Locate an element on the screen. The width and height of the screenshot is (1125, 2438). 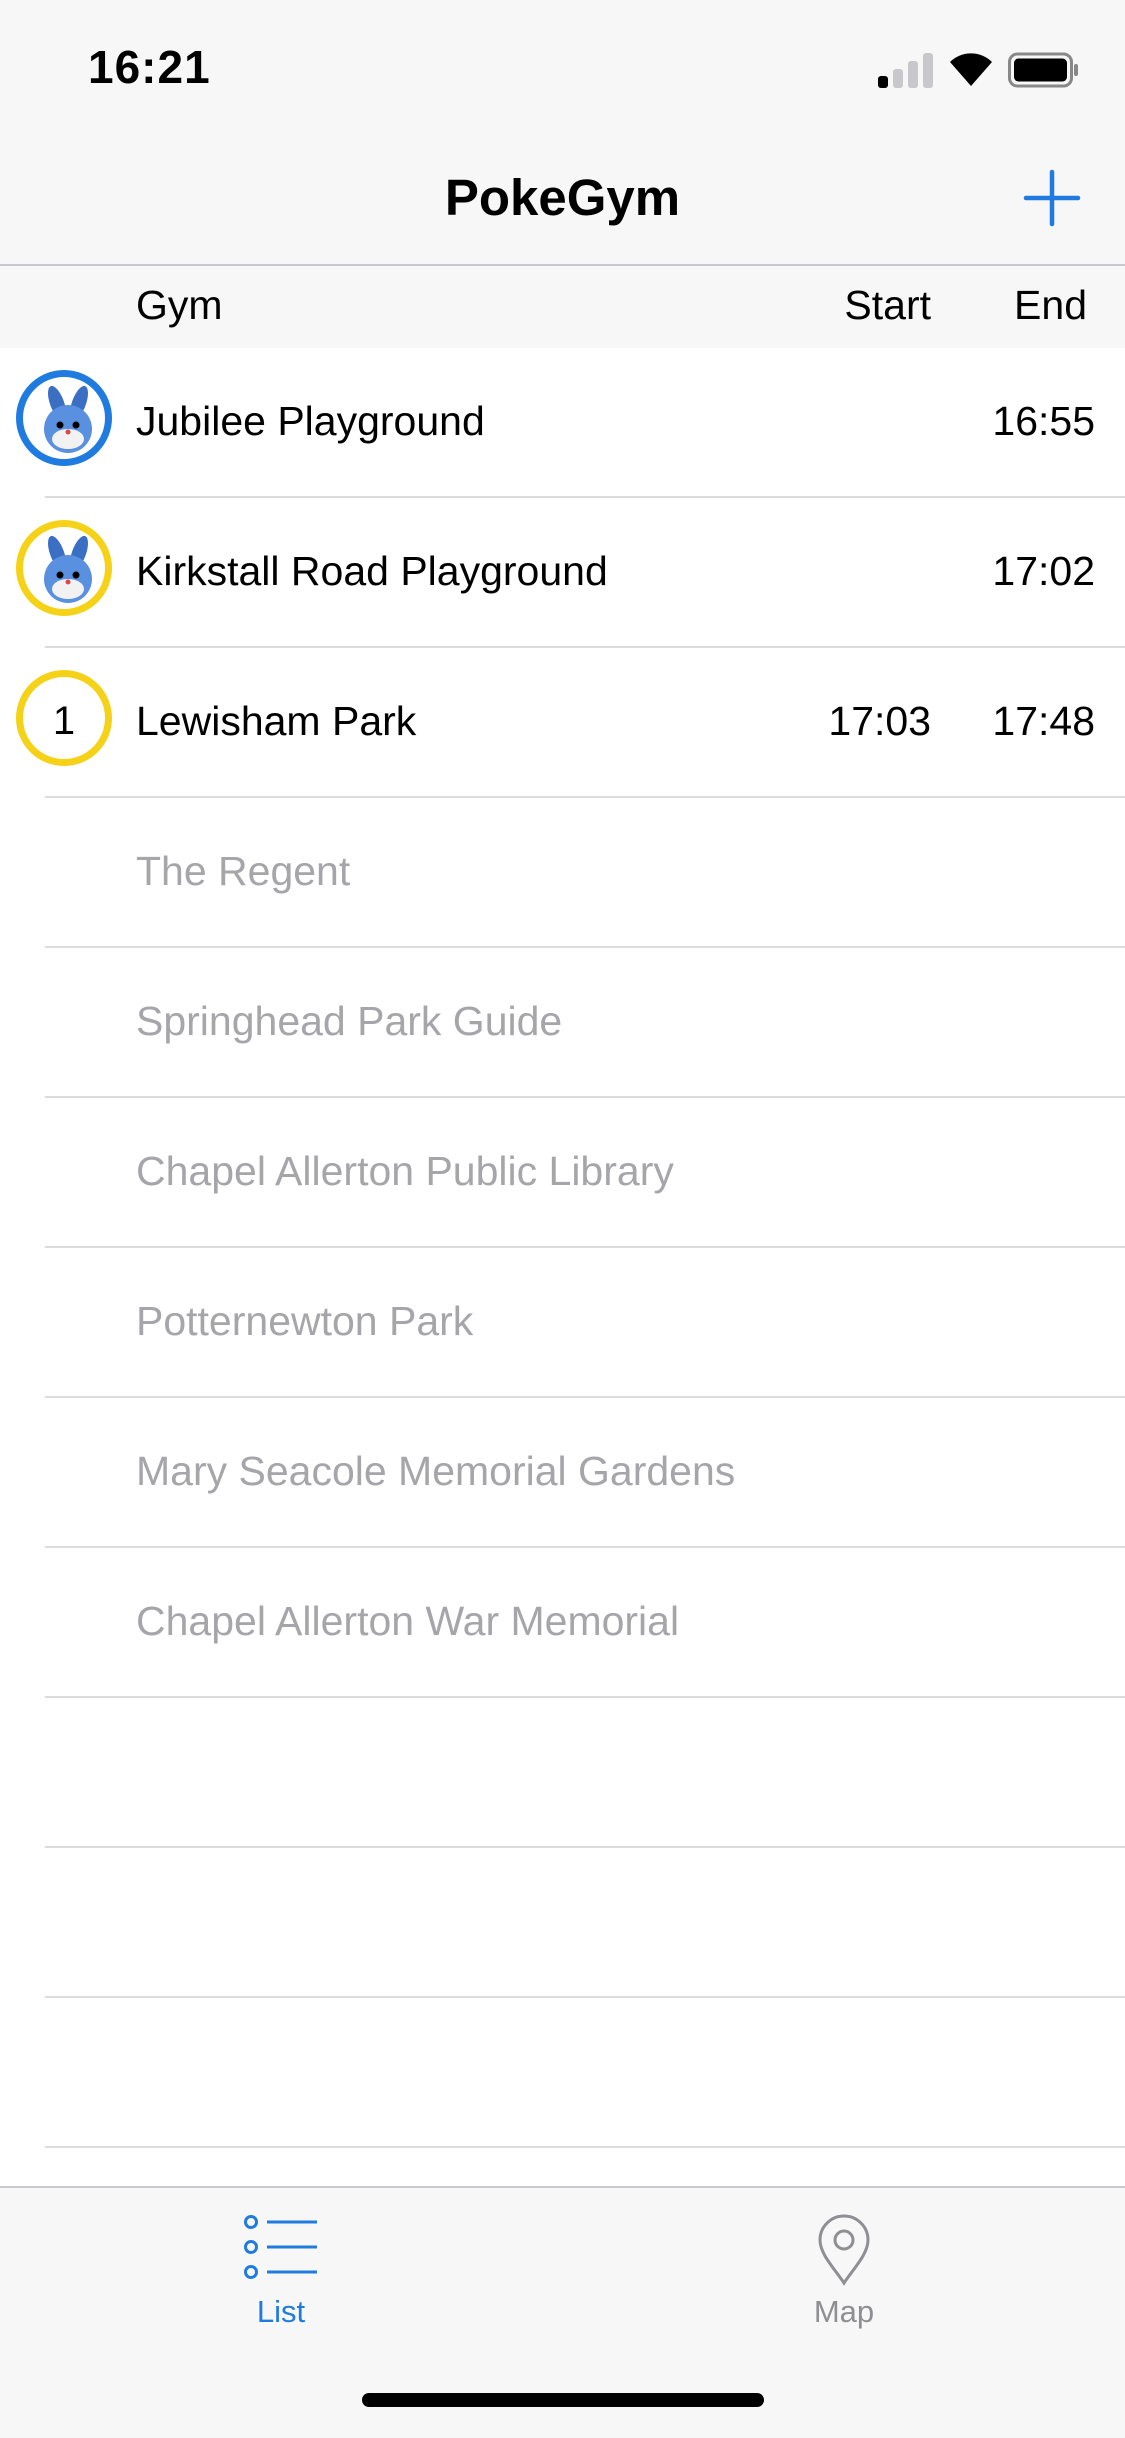
battery-icon is located at coordinates (1043, 70).